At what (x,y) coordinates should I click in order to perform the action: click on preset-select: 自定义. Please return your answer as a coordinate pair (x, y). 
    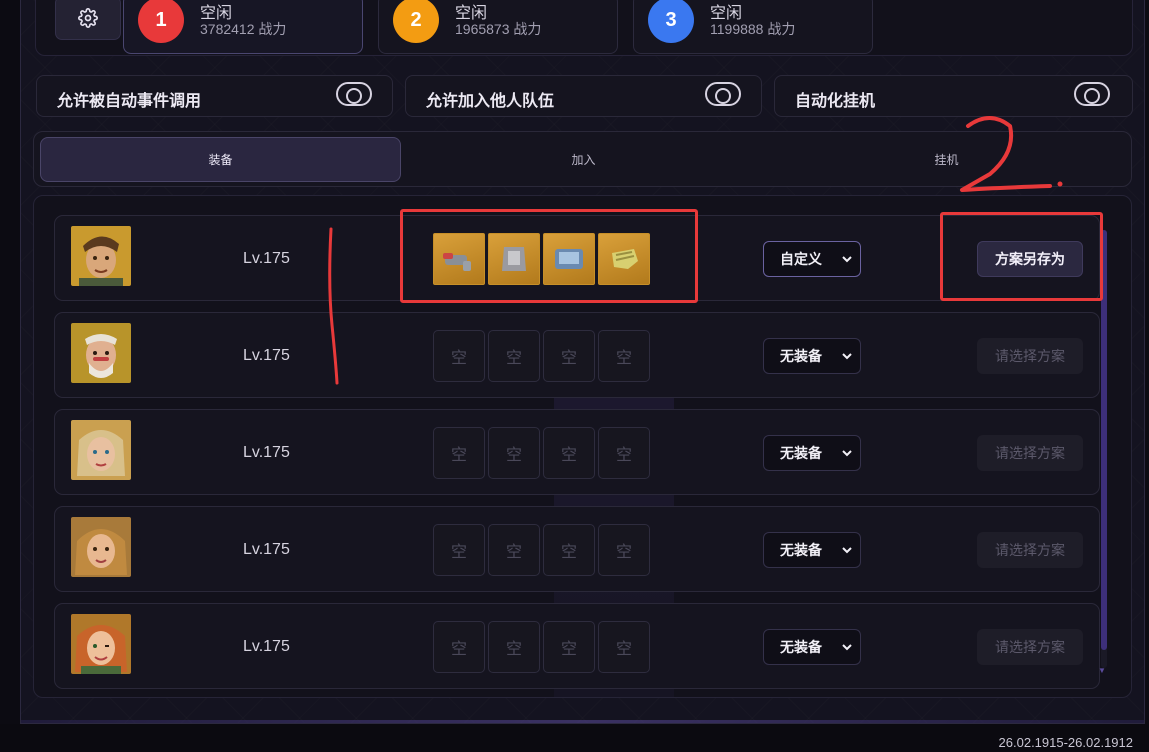
    Looking at the image, I should click on (812, 259).